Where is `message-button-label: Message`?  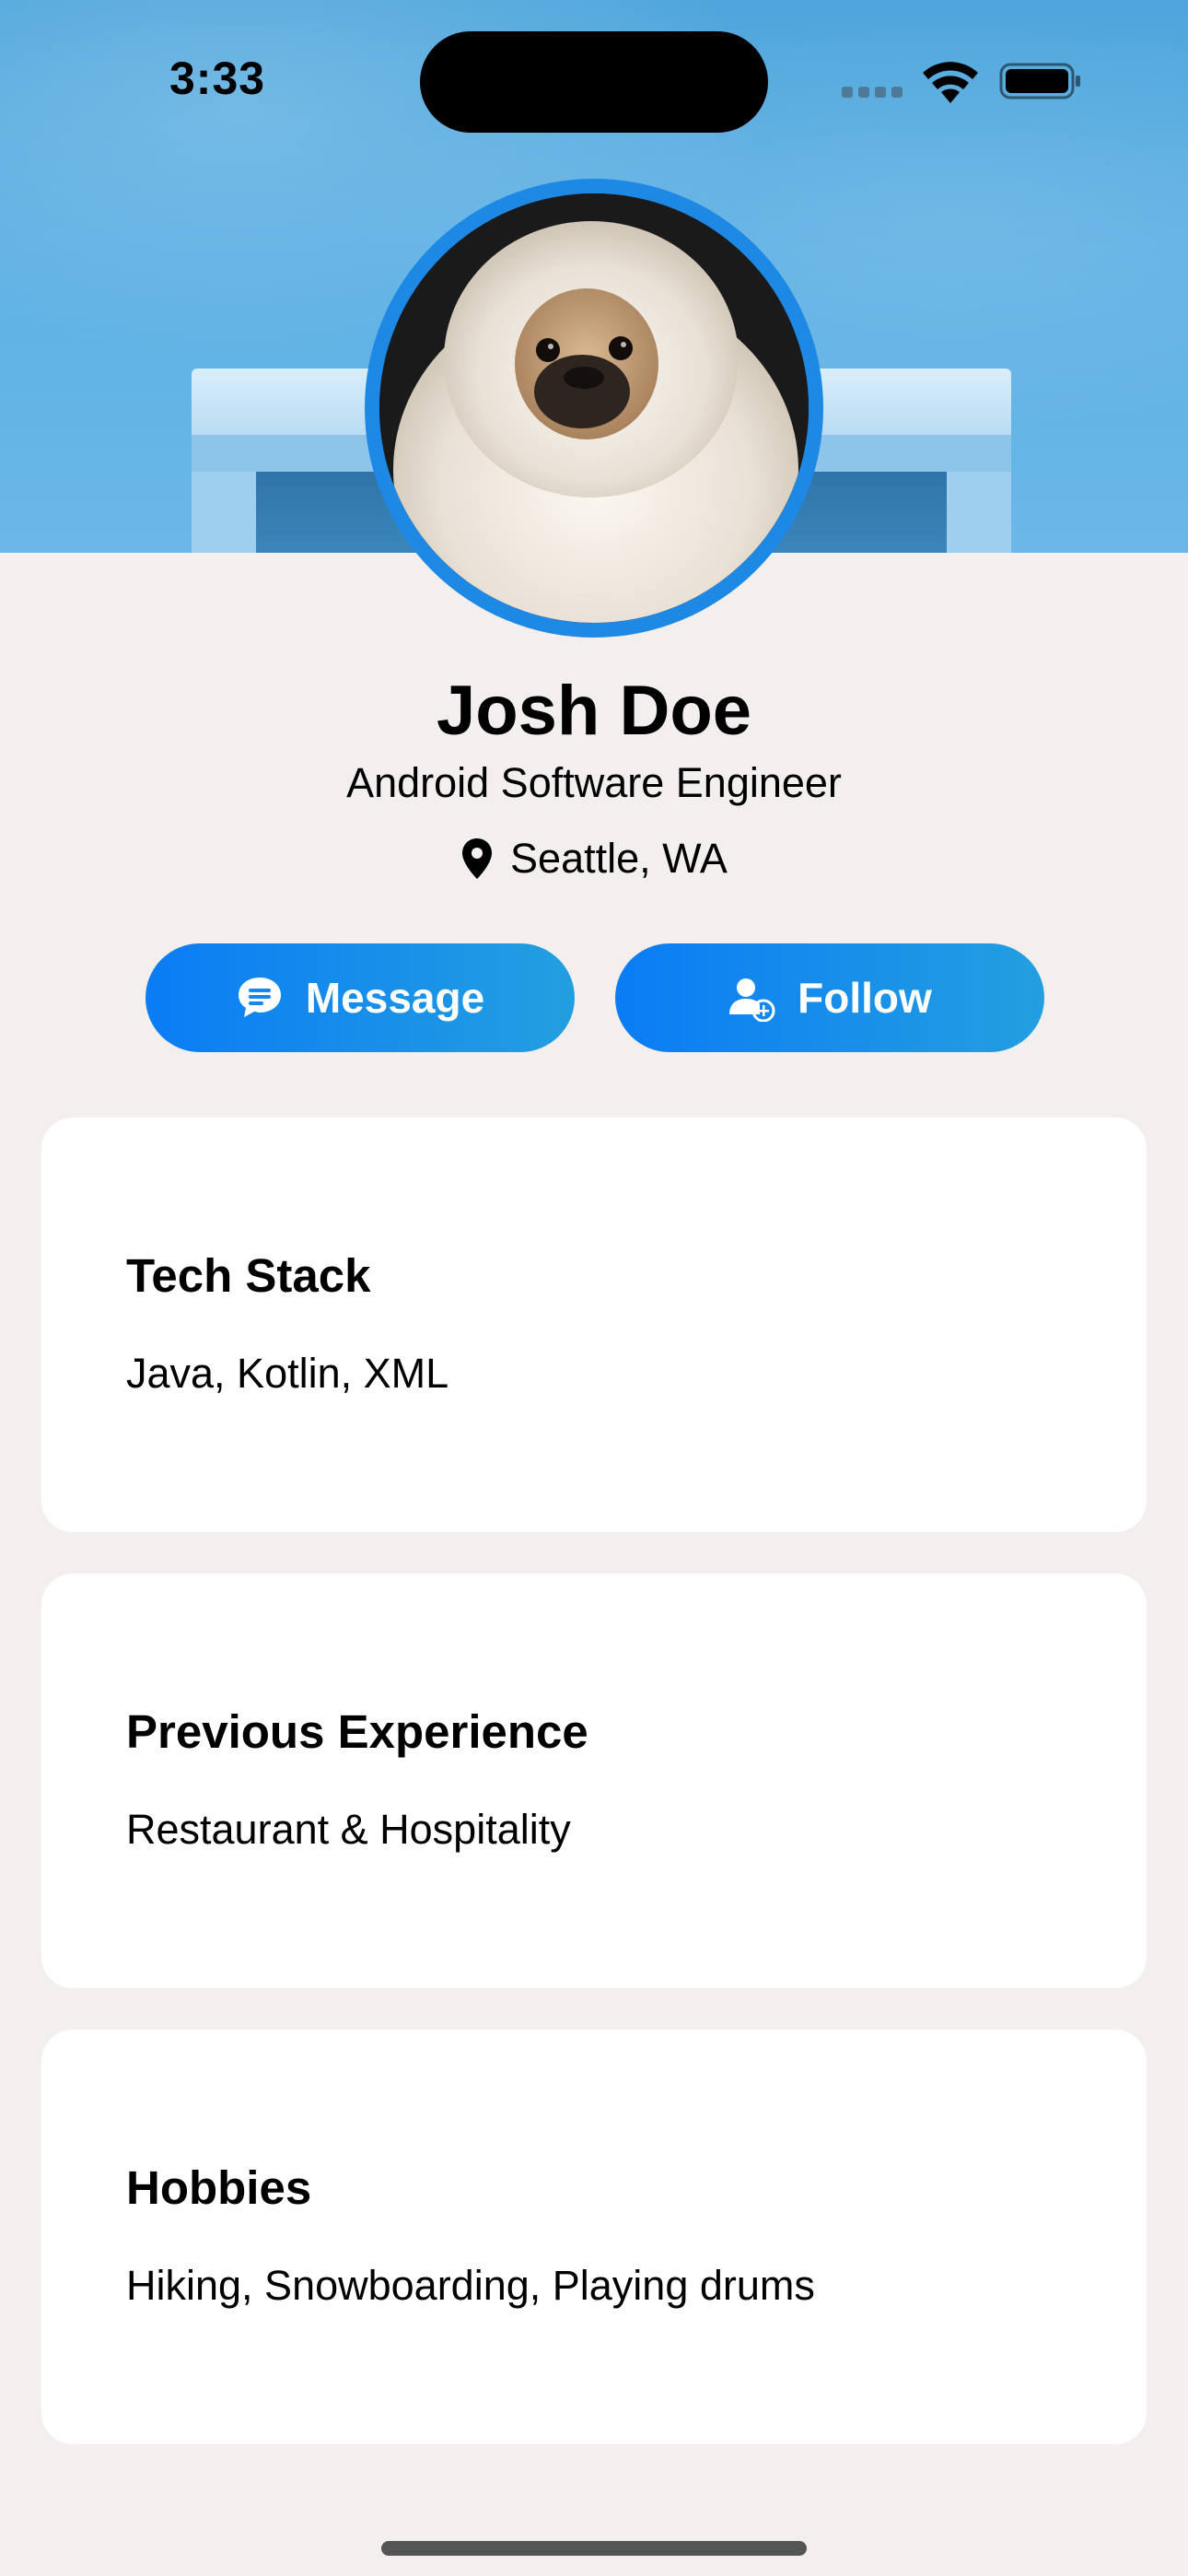
message-button-label: Message is located at coordinates (395, 998).